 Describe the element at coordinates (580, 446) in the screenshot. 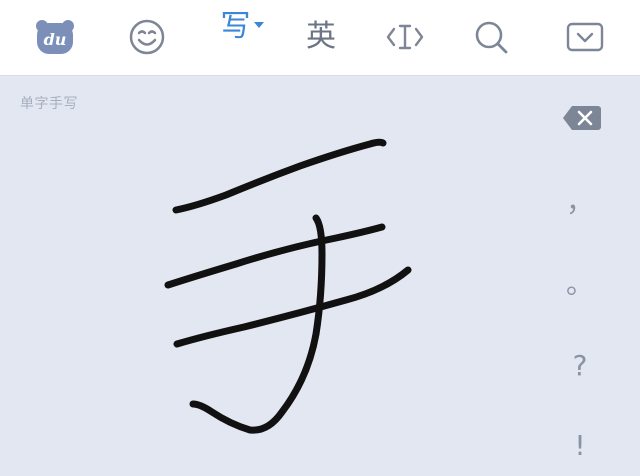

I see `exclaim-key: !` at that location.